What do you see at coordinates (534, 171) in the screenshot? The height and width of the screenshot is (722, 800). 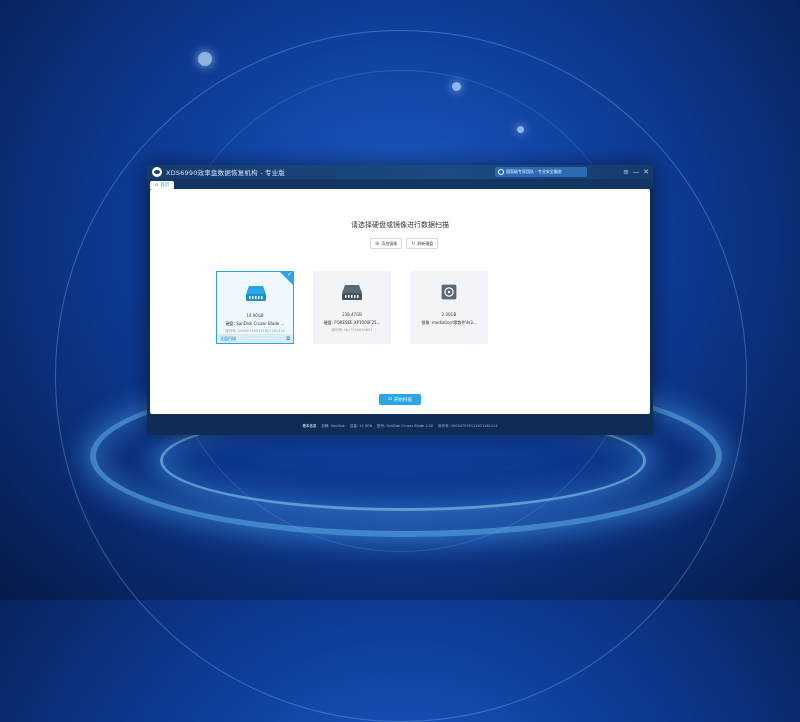 I see `promo-text: 国家级专家团队 · 专业安全服务` at bounding box center [534, 171].